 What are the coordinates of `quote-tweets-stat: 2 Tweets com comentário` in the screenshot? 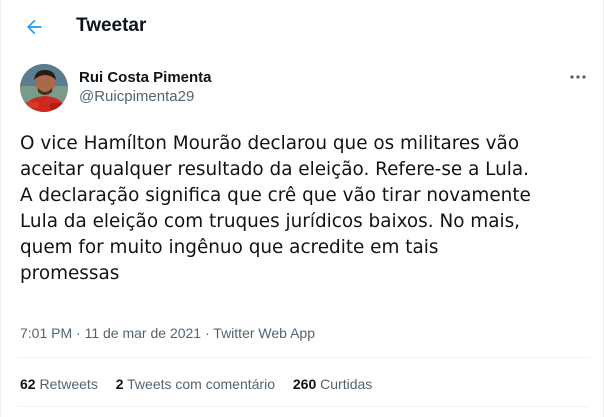 It's located at (195, 384).